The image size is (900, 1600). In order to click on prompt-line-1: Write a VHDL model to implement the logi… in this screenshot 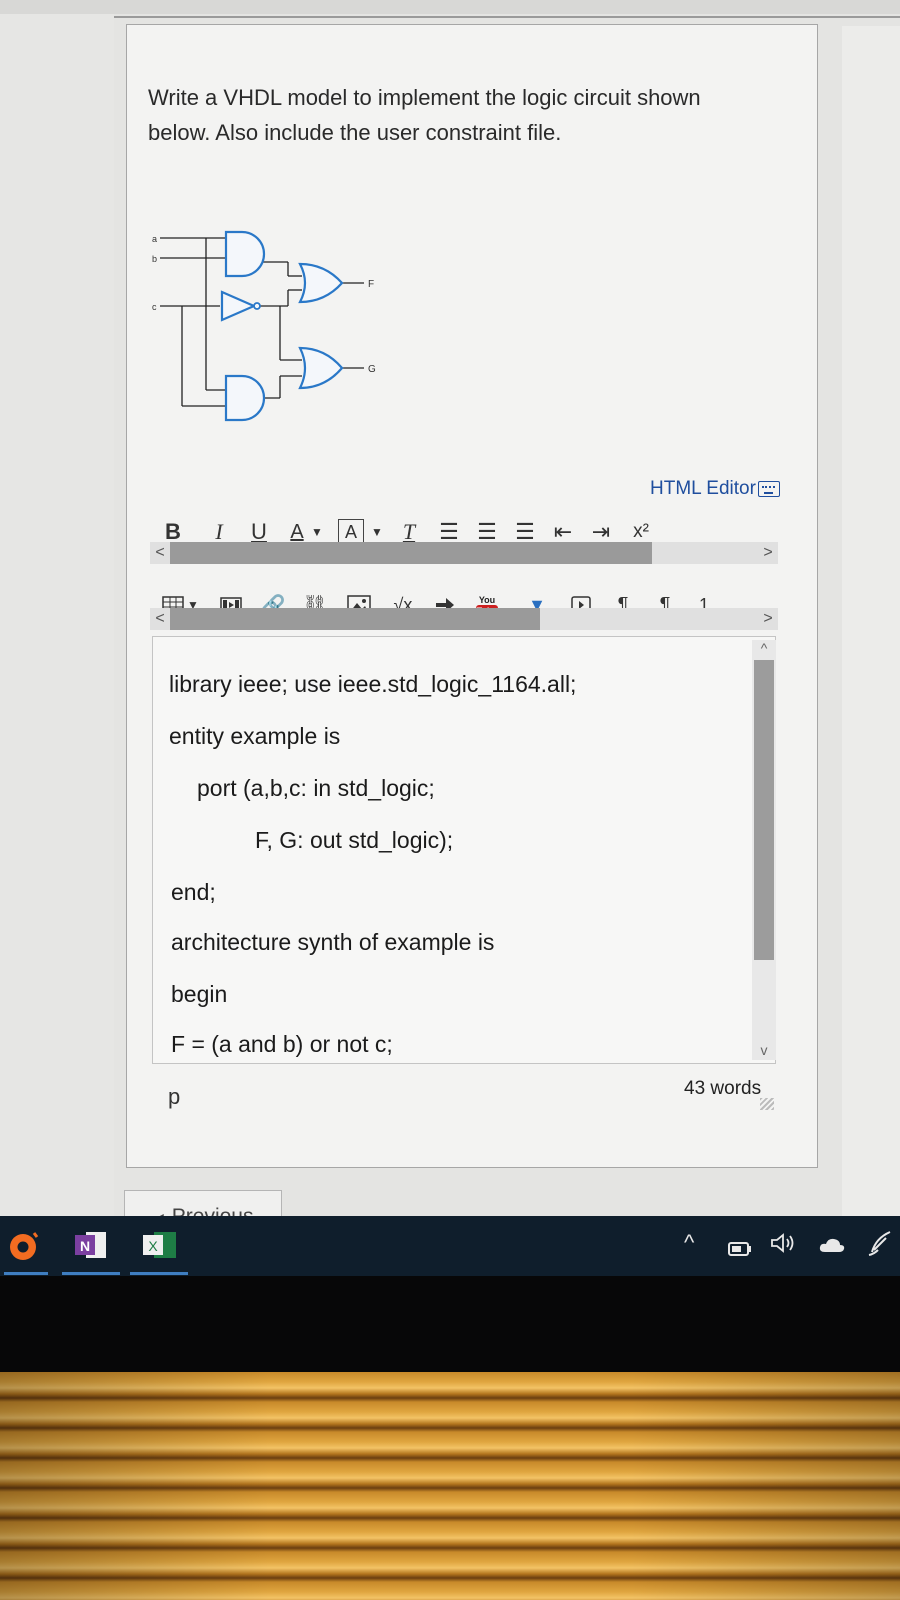, I will do `click(424, 97)`.